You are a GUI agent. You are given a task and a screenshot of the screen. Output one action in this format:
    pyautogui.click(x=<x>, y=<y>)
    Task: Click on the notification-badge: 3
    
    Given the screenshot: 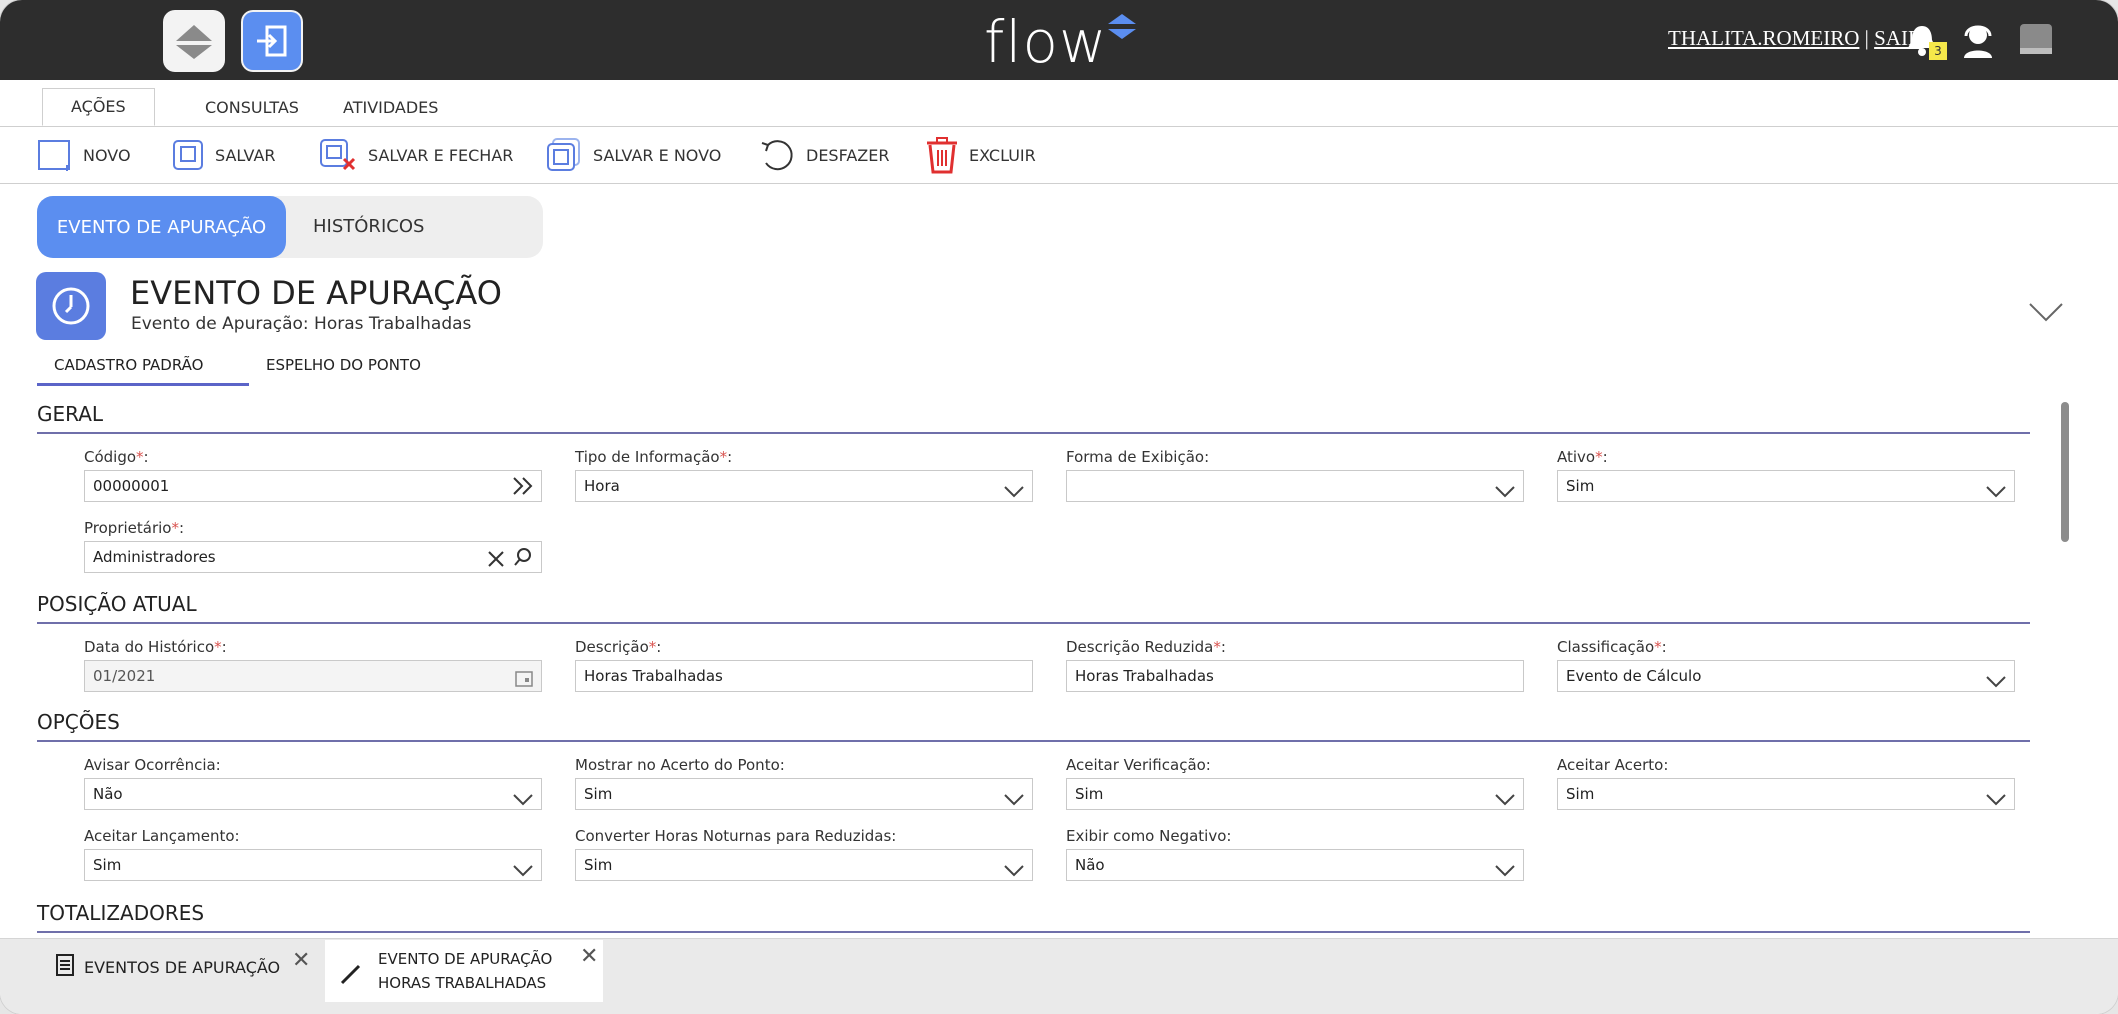 What is the action you would take?
    pyautogui.click(x=1938, y=51)
    